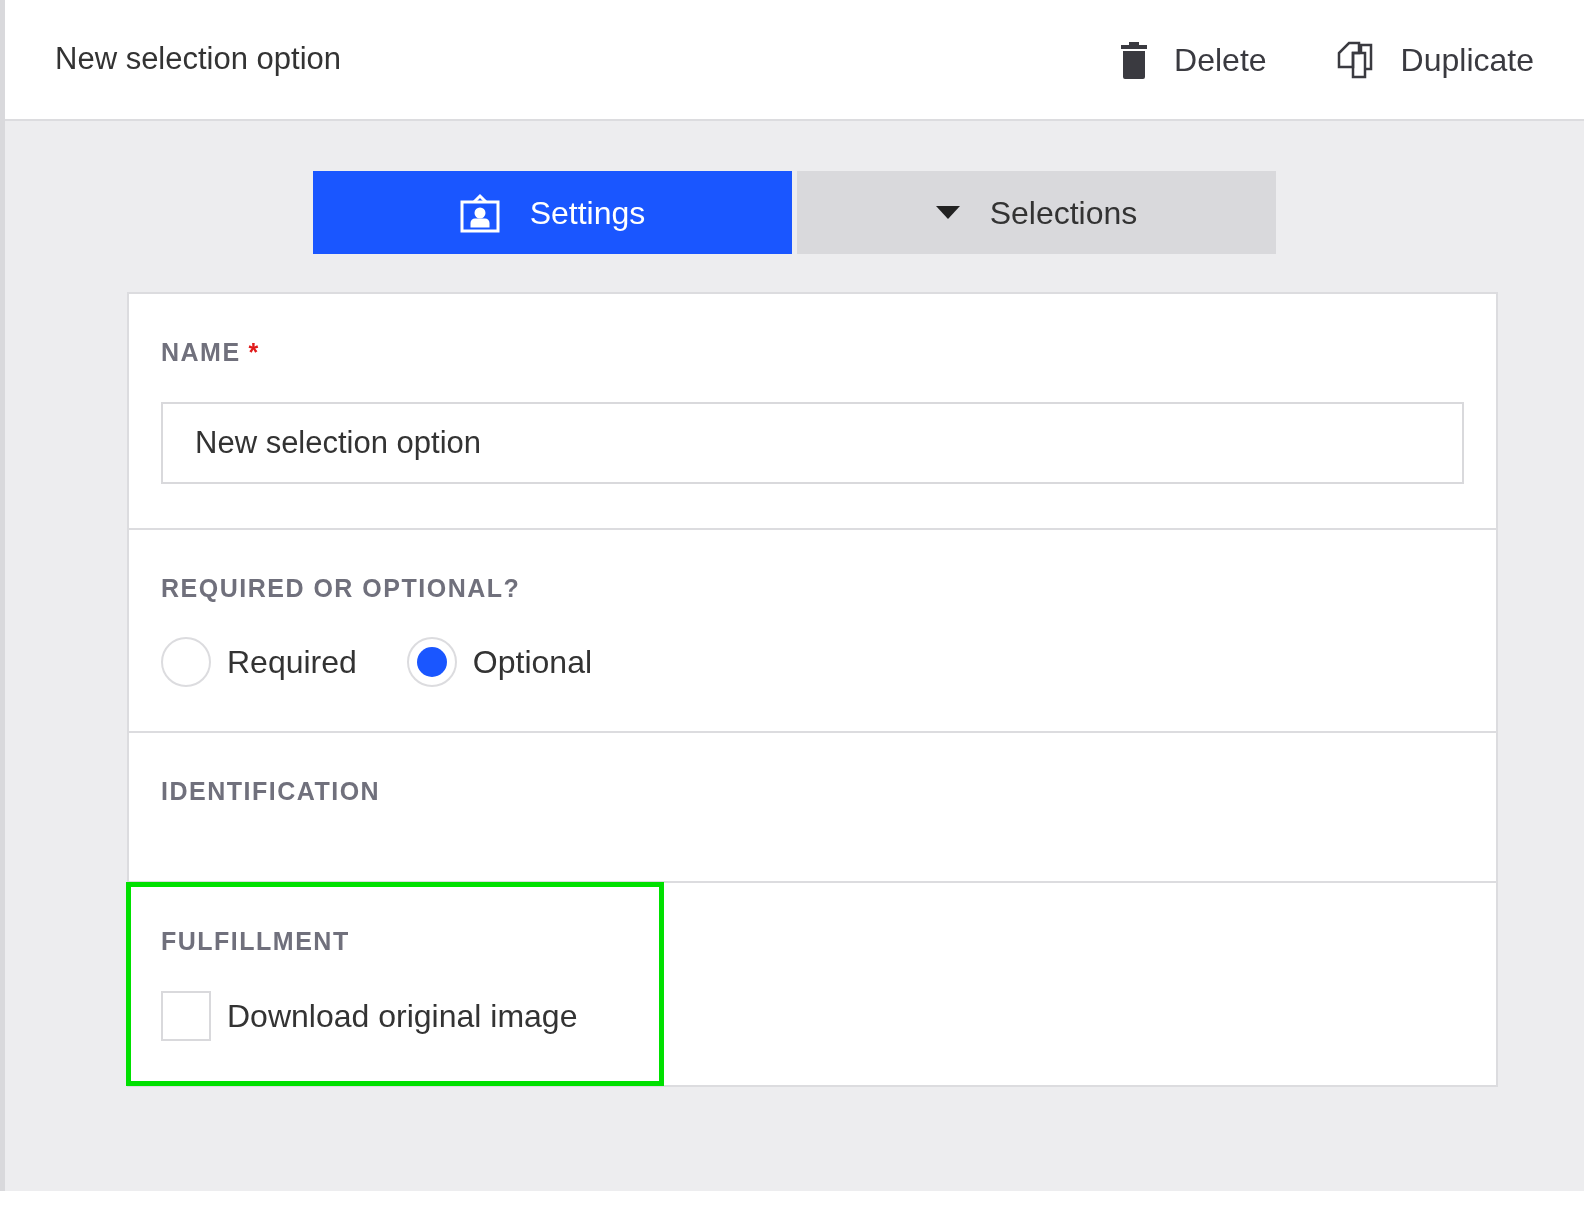 The height and width of the screenshot is (1232, 1584). I want to click on checkbox, so click(186, 1015).